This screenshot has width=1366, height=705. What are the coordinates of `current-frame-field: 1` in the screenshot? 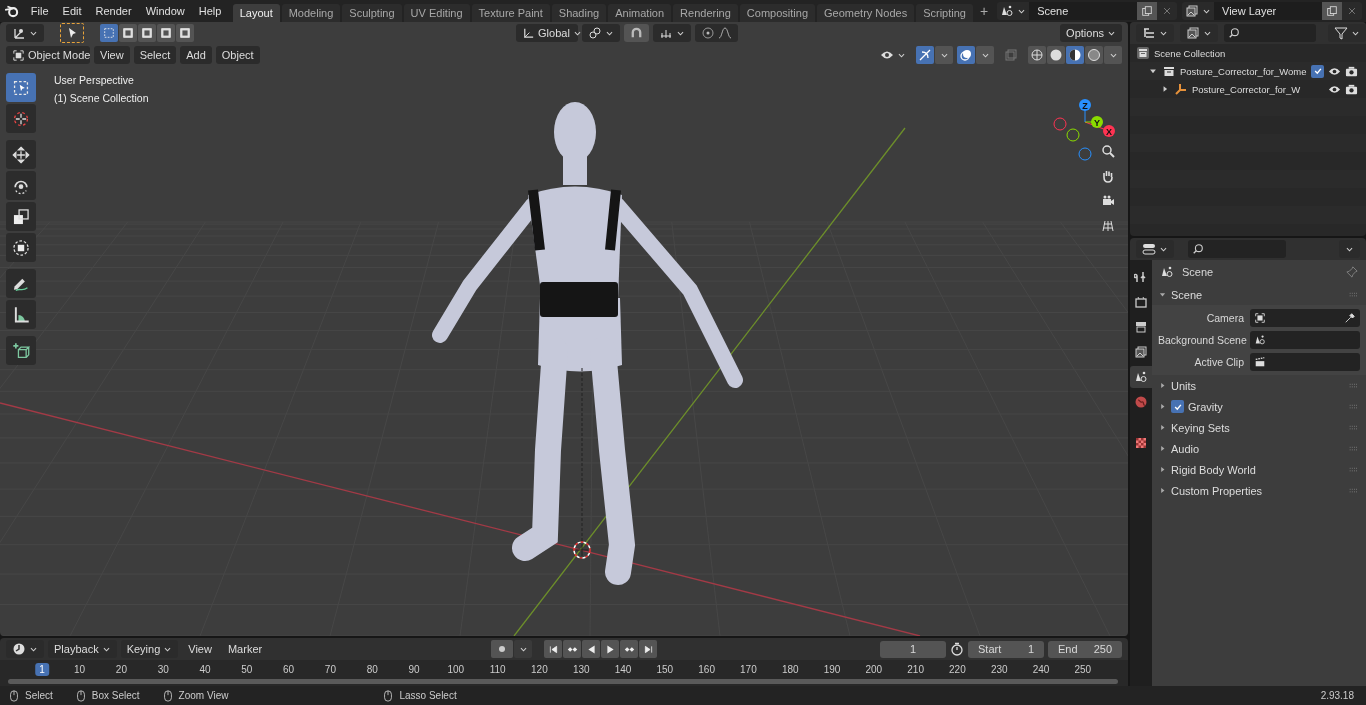 It's located at (913, 649).